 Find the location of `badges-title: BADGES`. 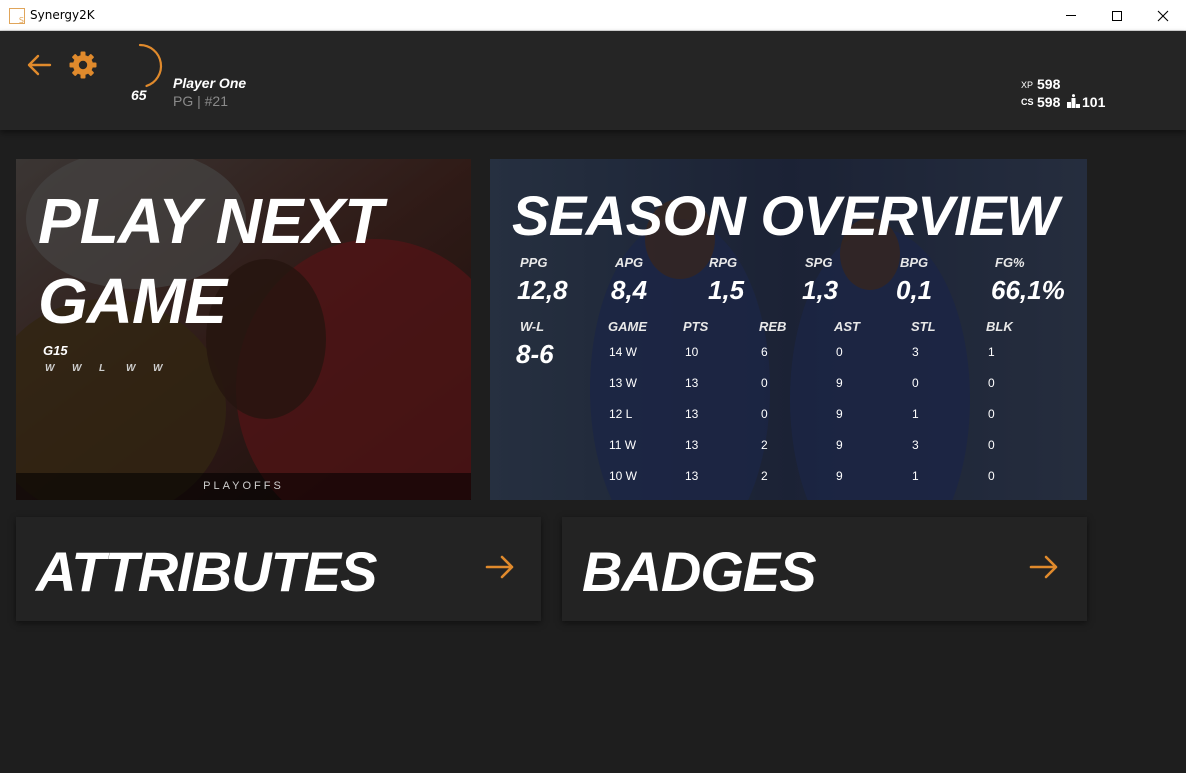

badges-title: BADGES is located at coordinates (699, 571).